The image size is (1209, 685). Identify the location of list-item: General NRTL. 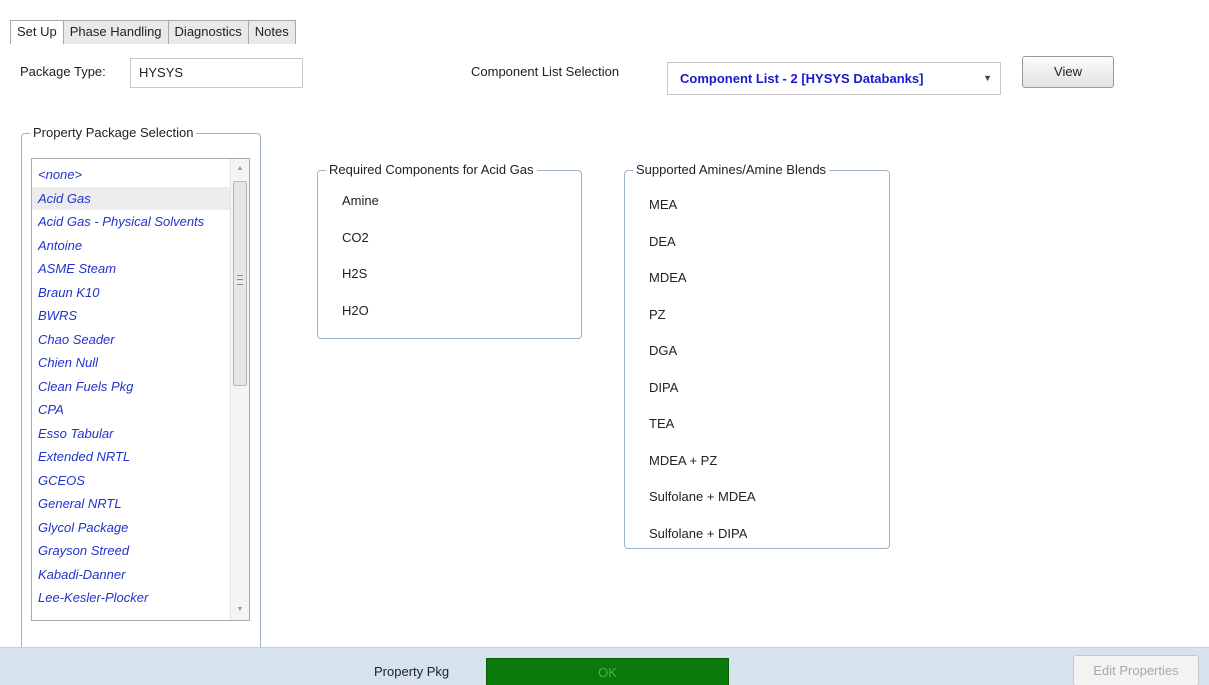
(131, 504).